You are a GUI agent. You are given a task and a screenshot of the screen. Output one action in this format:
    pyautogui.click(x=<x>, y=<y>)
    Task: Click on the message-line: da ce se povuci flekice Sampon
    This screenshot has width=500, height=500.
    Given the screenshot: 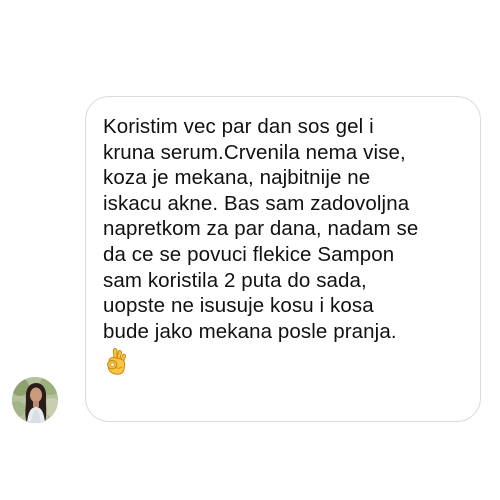 What is the action you would take?
    pyautogui.click(x=249, y=254)
    